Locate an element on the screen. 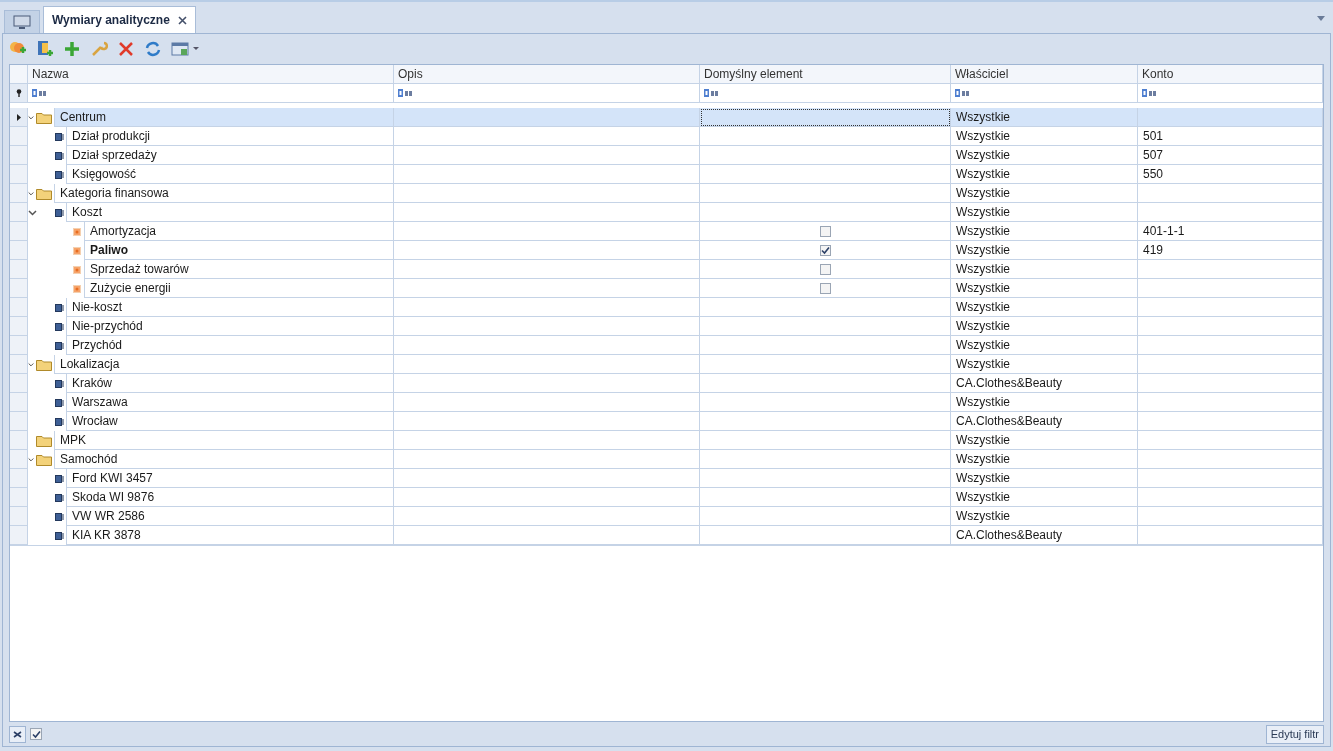 The width and height of the screenshot is (1333, 751). clear-filter-button is located at coordinates (17, 734).